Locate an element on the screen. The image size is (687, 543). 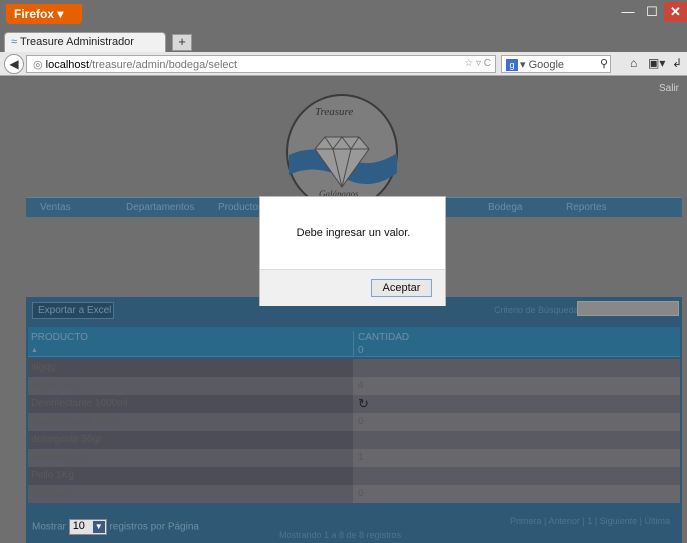
back-arrow-icon: ◀ is located at coordinates (14, 64).